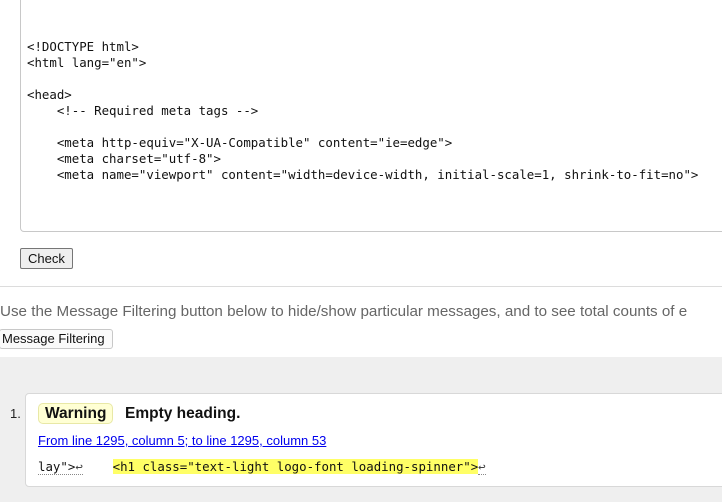  Describe the element at coordinates (46, 258) in the screenshot. I see `check-button: Check` at that location.